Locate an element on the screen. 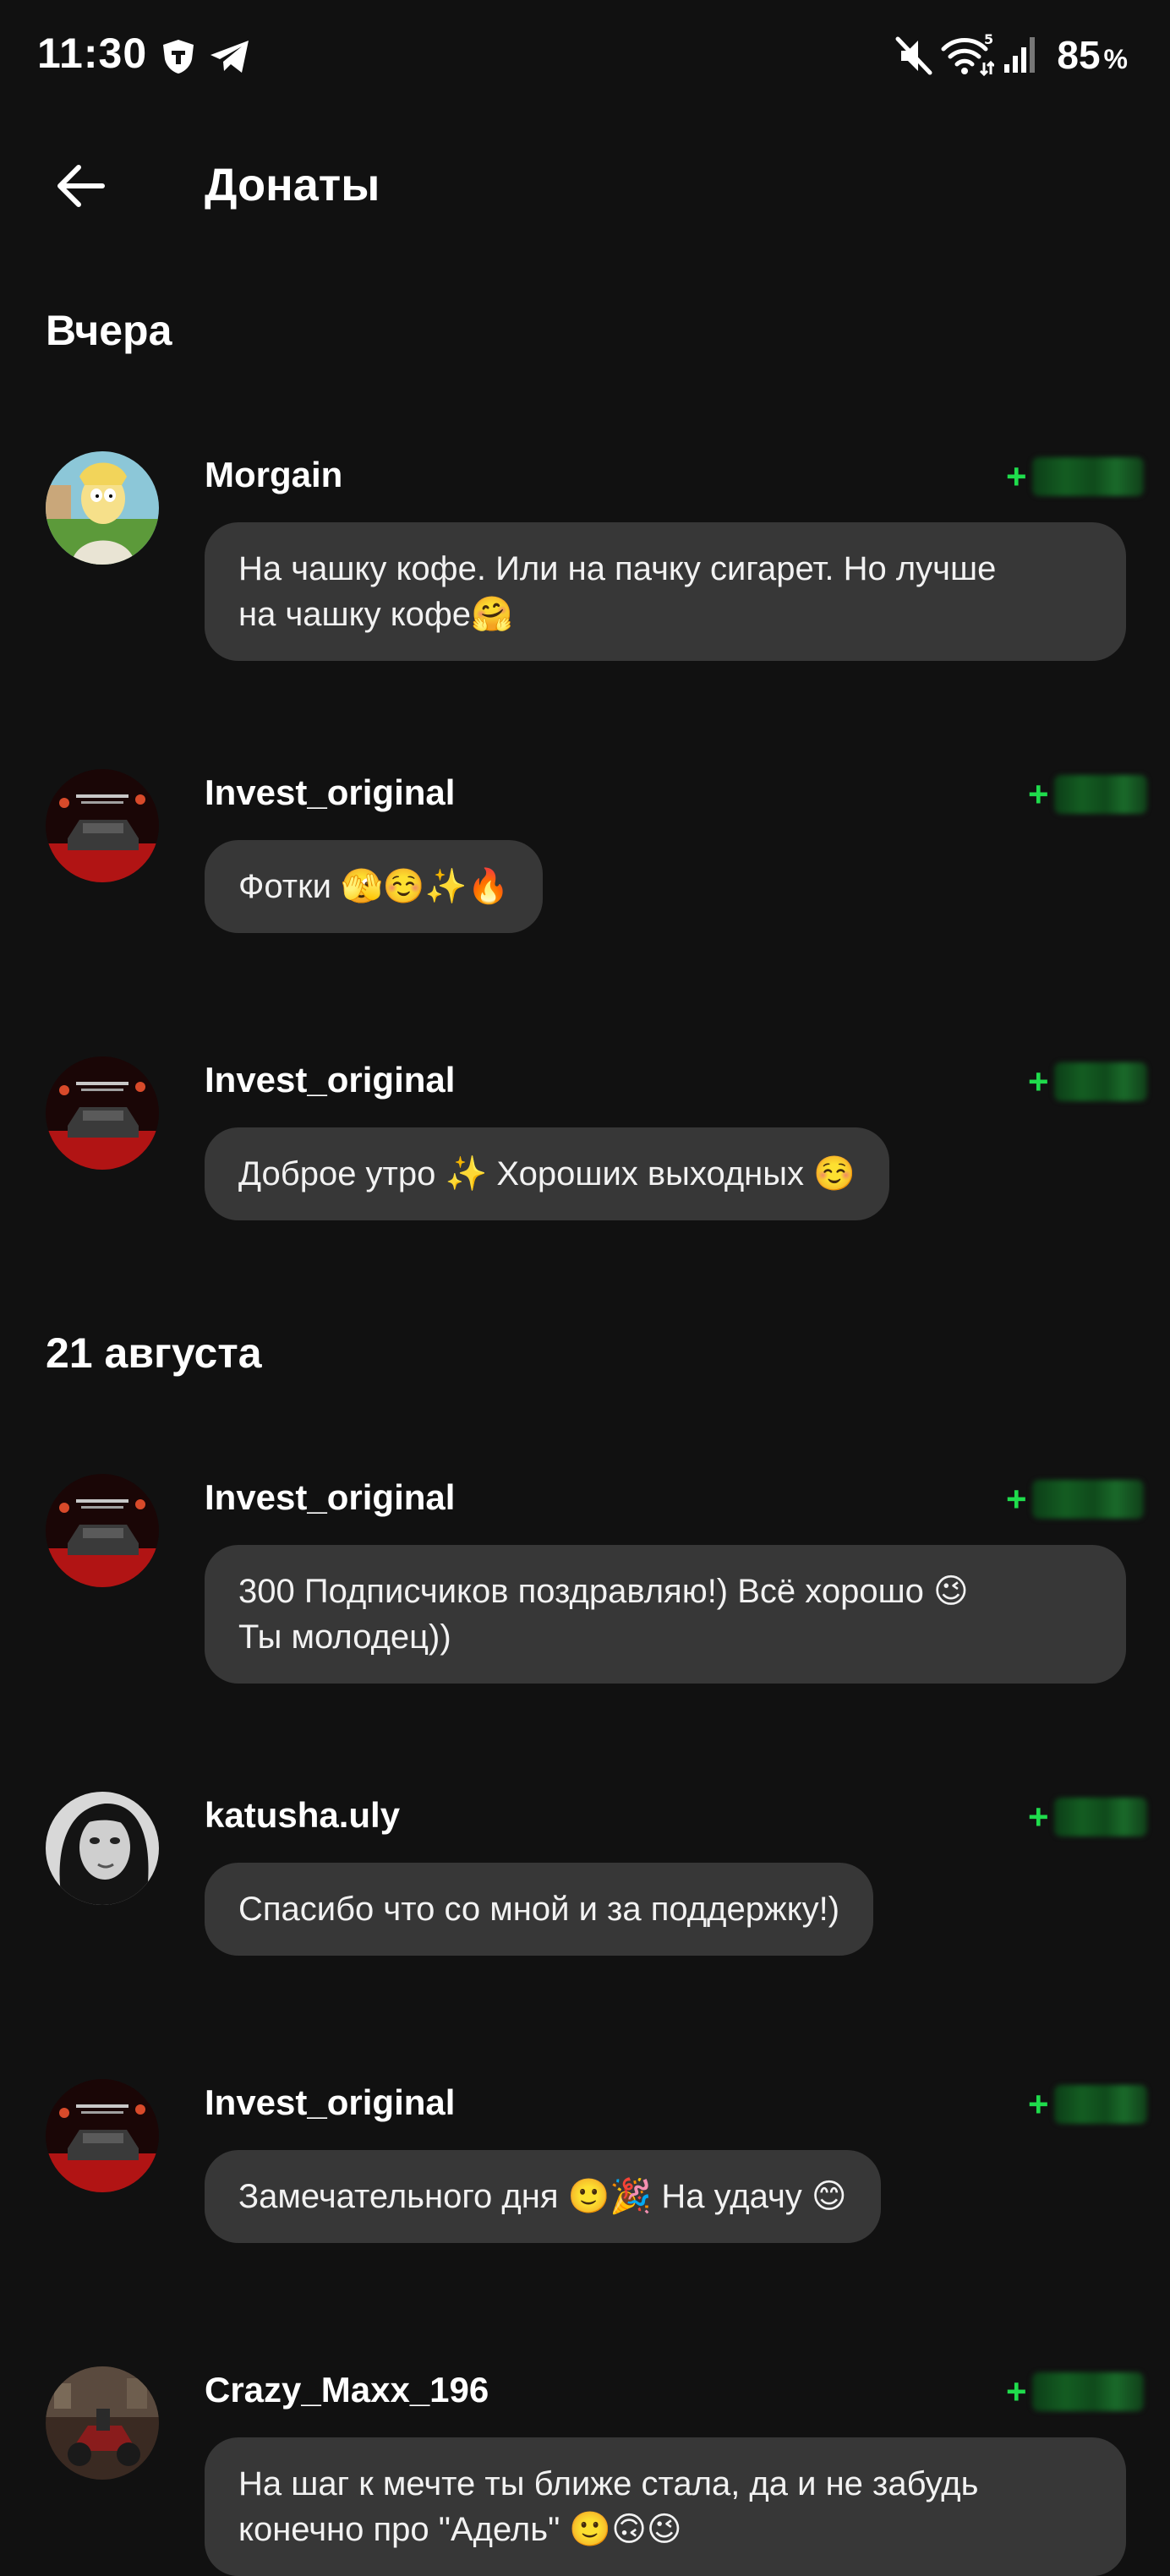 The height and width of the screenshot is (2576, 1170). battery-value: 85 is located at coordinates (1079, 55).